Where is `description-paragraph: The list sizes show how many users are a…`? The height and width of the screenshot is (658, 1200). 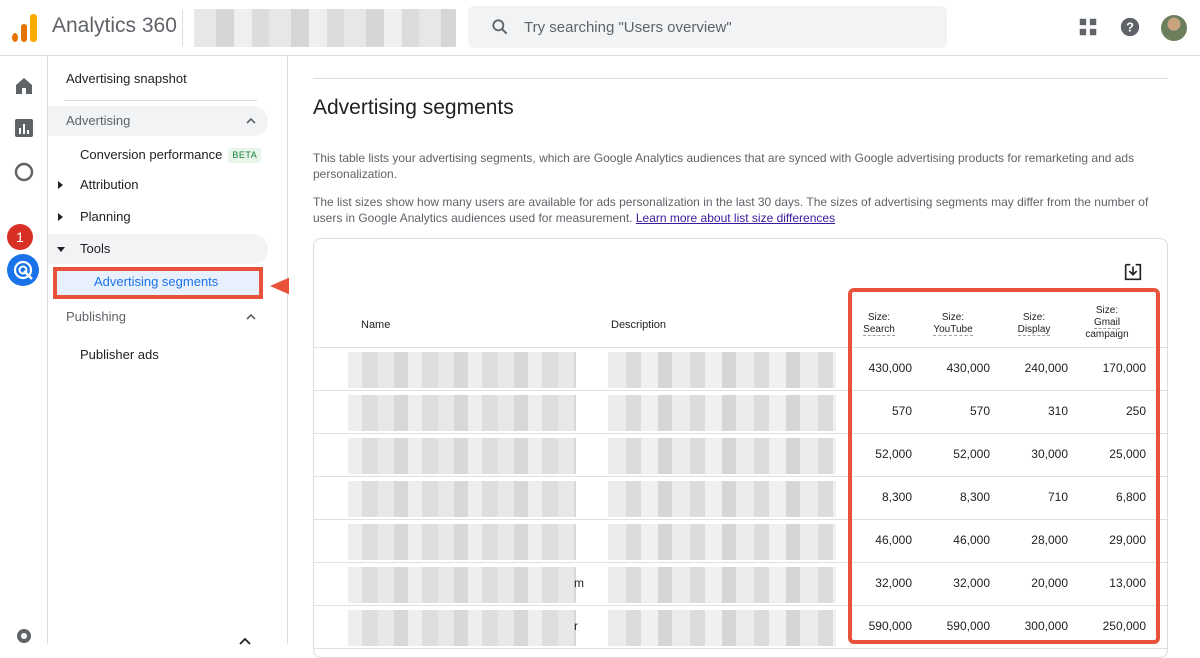 description-paragraph: The list sizes show how many users are a… is located at coordinates (738, 210).